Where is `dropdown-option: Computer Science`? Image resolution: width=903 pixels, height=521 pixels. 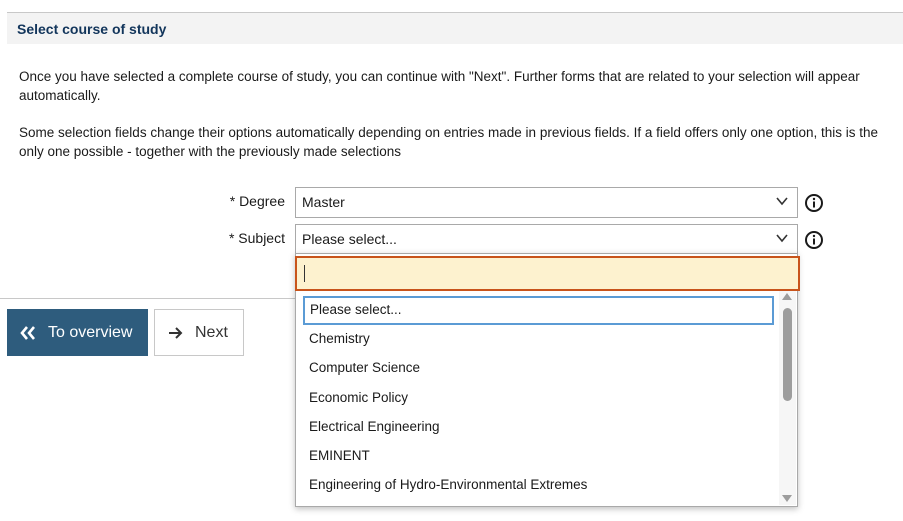 dropdown-option: Computer Science is located at coordinates (538, 368).